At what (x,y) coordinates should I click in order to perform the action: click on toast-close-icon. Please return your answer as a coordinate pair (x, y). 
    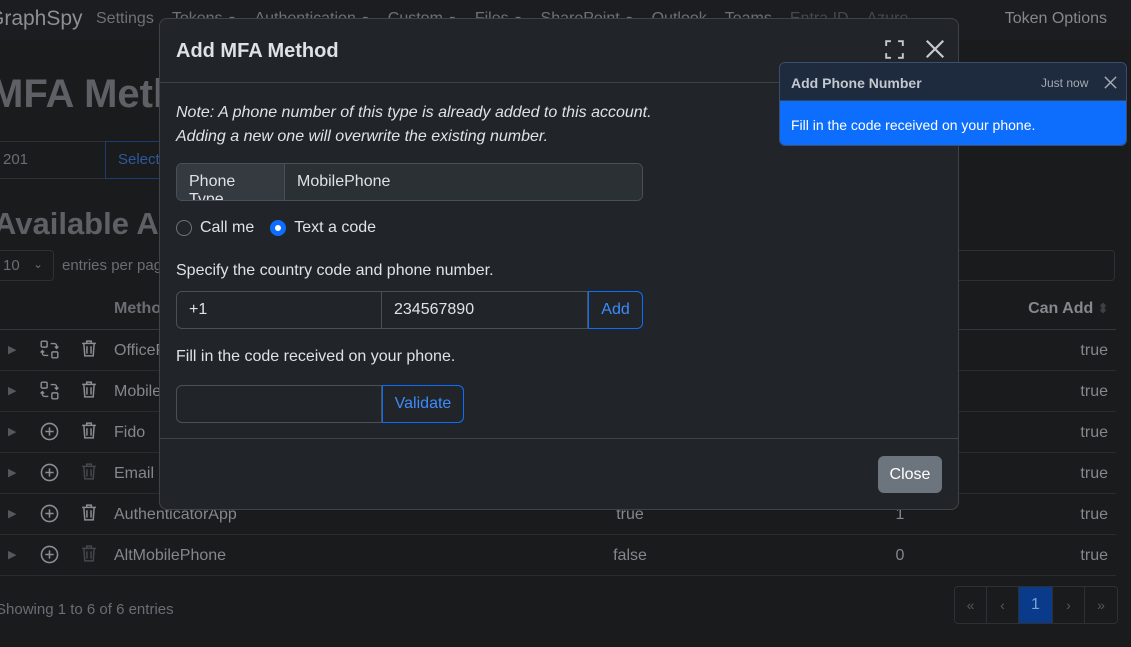
    Looking at the image, I should click on (1110, 82).